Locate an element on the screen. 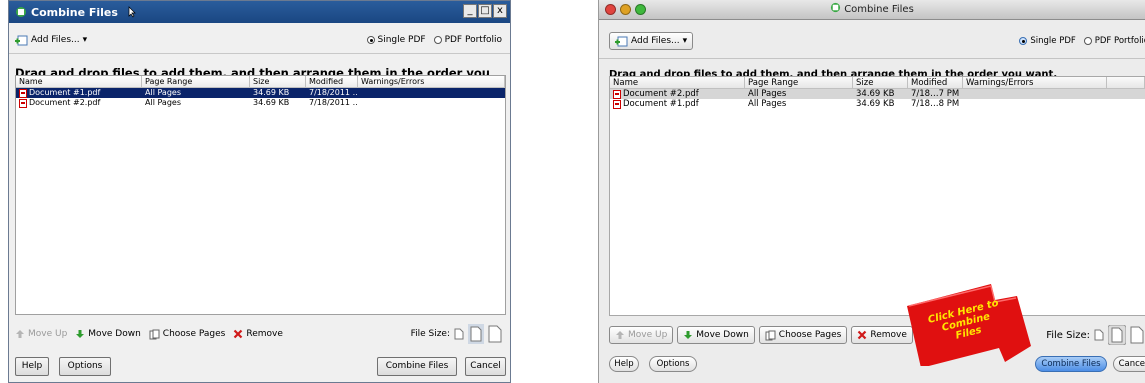 Image resolution: width=1145 pixels, height=383 pixels. single-pdf-label: Single PDF is located at coordinates (401, 40).